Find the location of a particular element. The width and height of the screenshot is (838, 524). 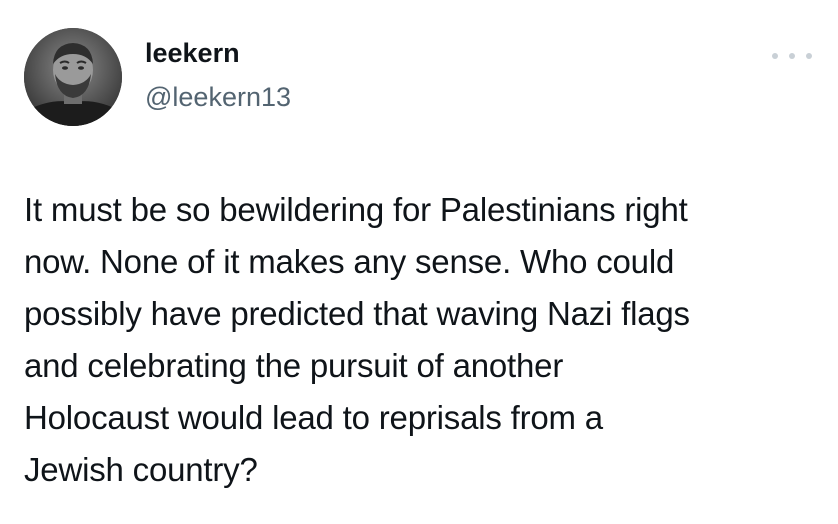

user-handle: @leekern13 is located at coordinates (218, 97).